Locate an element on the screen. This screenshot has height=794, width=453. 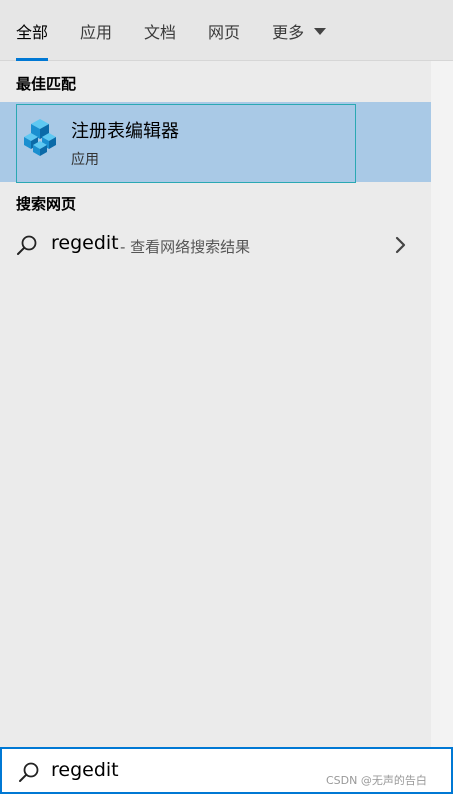
chevron-right-icon is located at coordinates (401, 245).